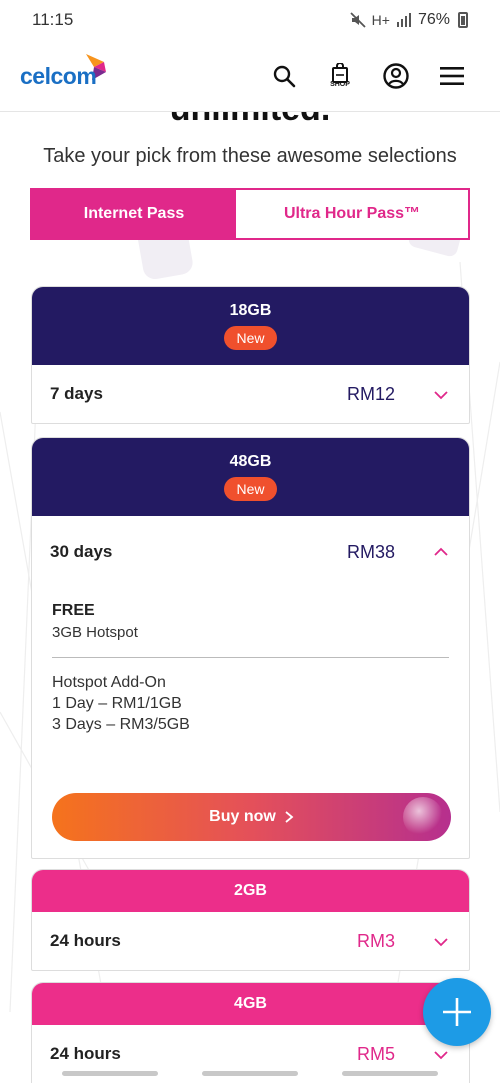 Image resolution: width=500 pixels, height=1083 pixels. Describe the element at coordinates (250, 310) in the screenshot. I see `data-amount: 18GB` at that location.